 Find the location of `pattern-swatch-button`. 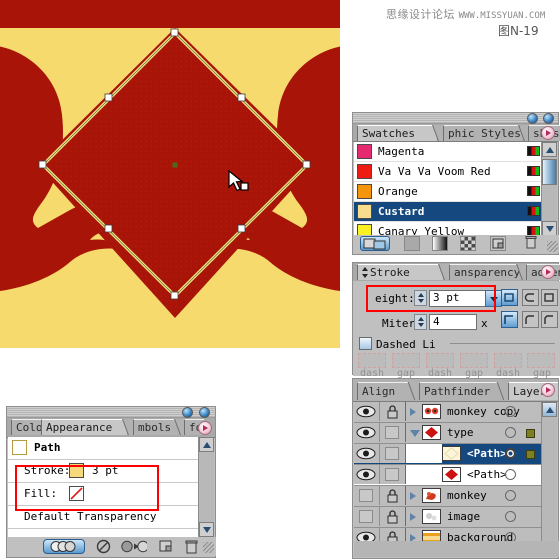

pattern-swatch-button is located at coordinates (468, 243).